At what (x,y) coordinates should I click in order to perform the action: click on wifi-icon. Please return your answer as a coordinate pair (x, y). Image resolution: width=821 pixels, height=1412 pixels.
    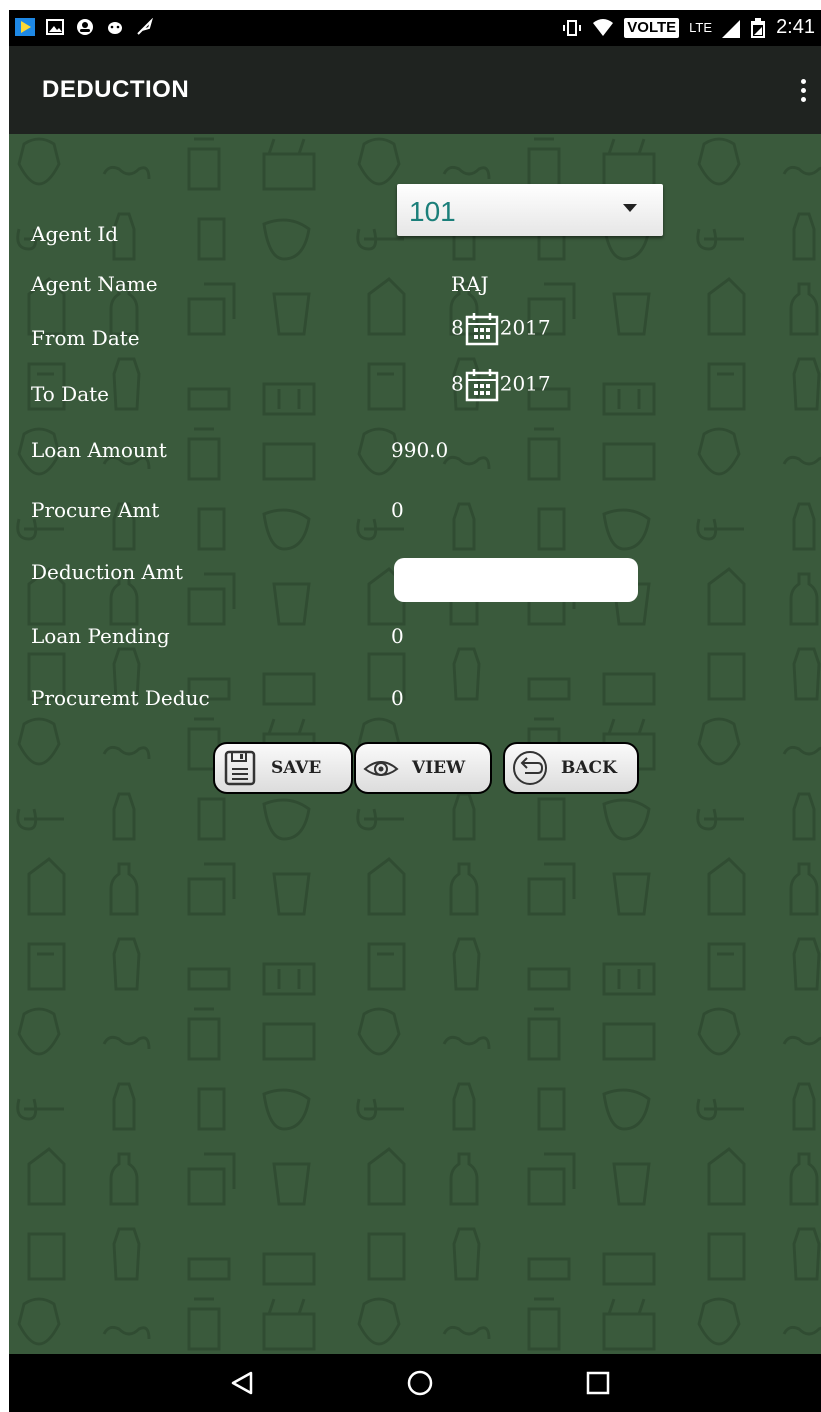
    Looking at the image, I should click on (603, 27).